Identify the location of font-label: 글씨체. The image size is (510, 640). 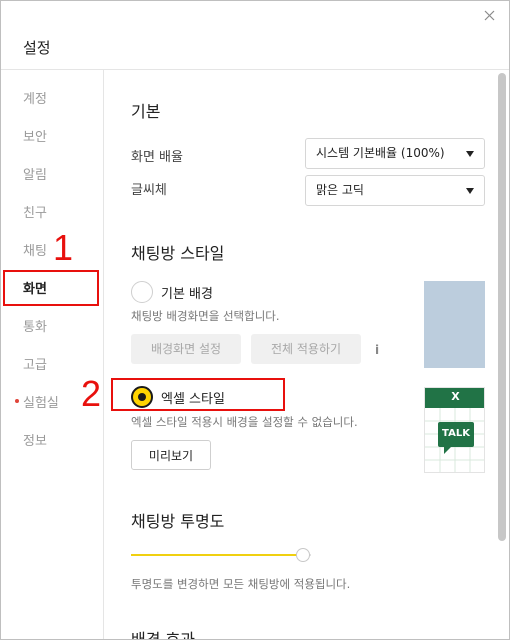
(149, 190).